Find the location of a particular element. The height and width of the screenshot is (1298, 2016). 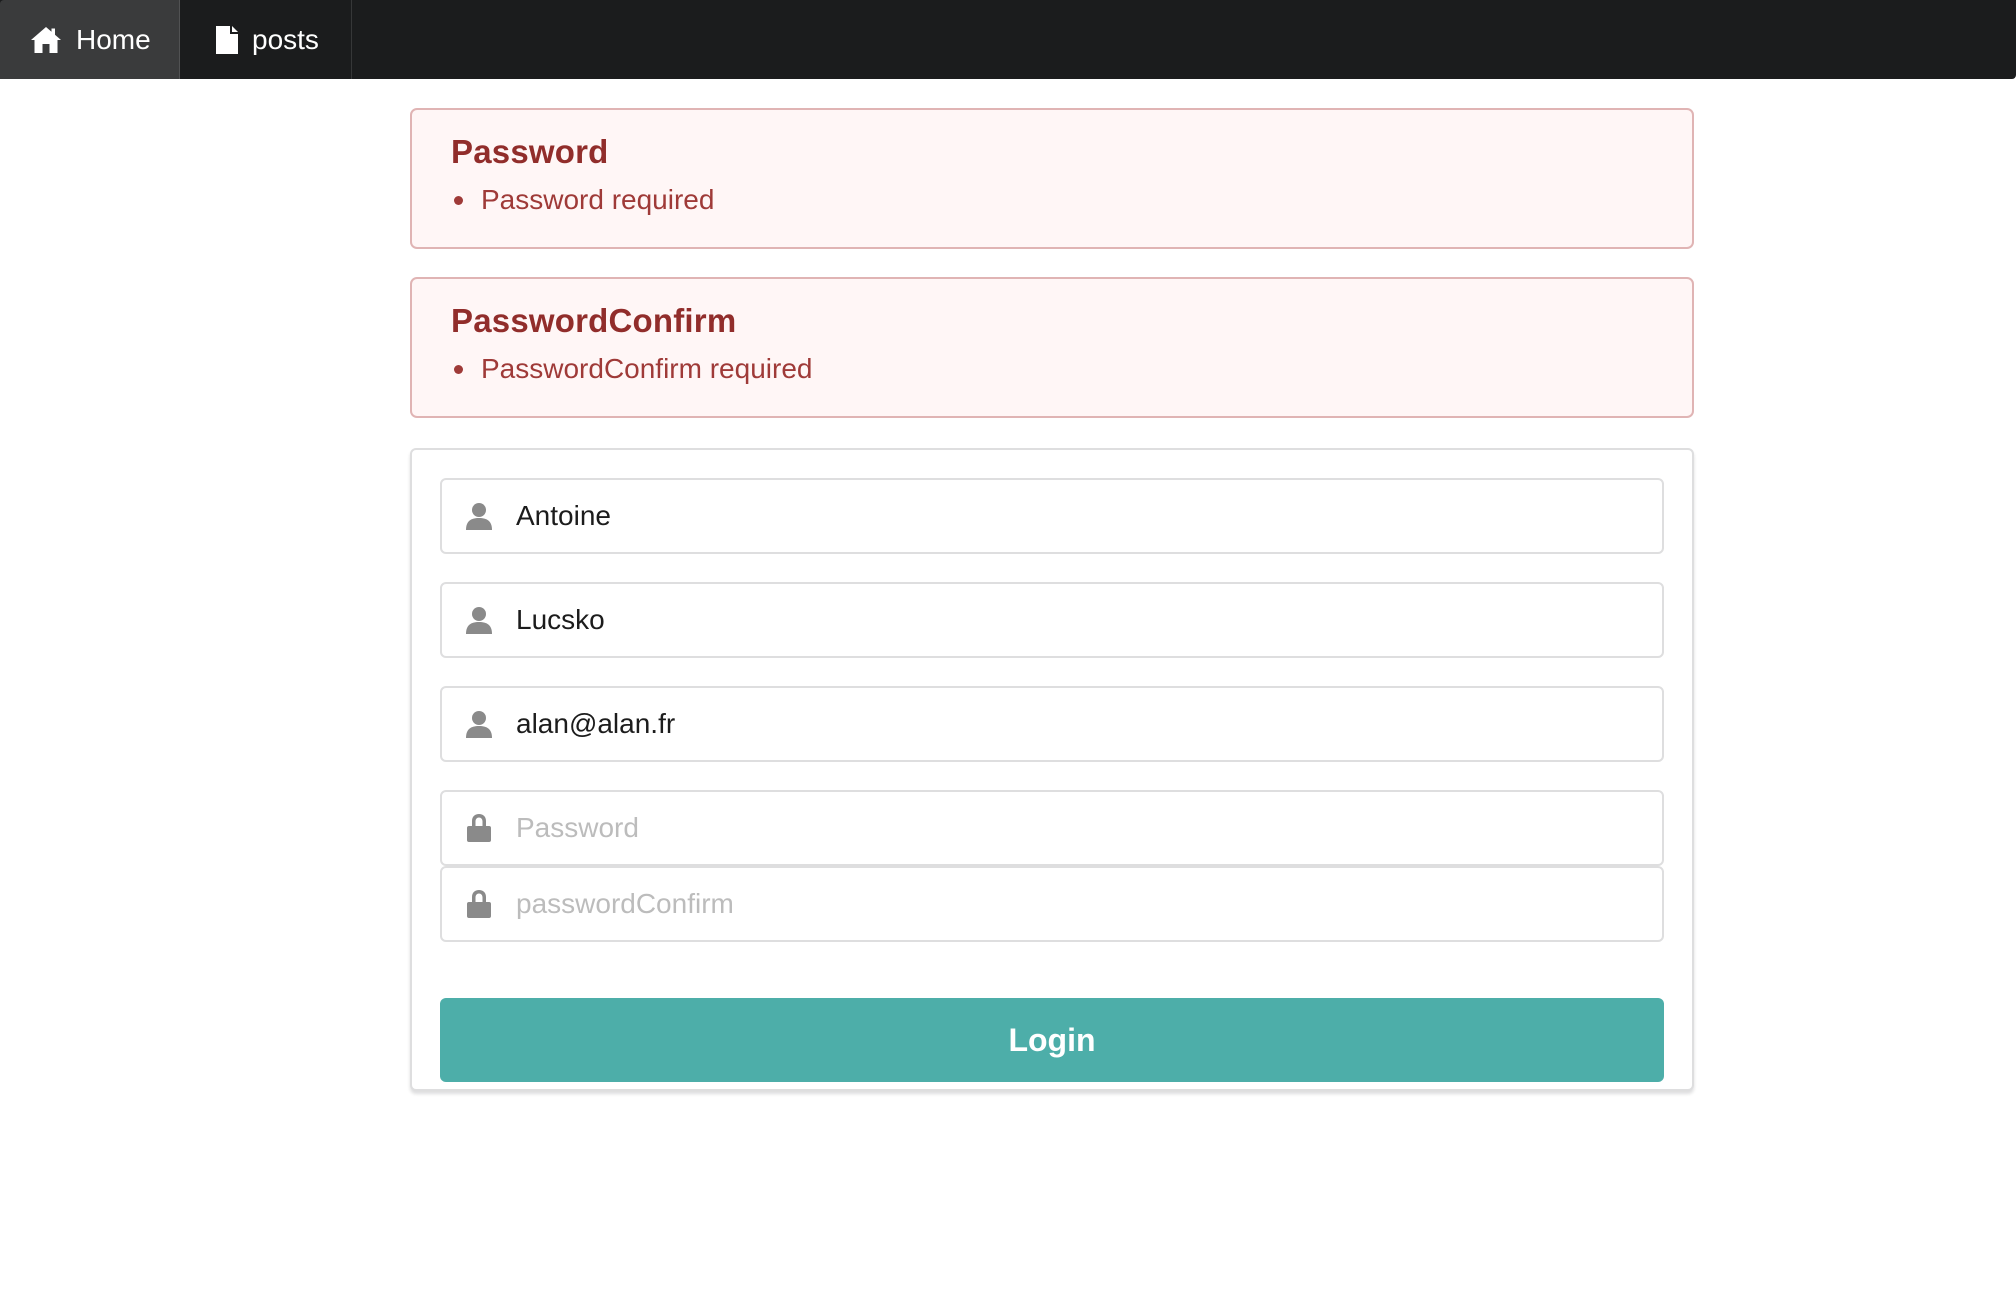

file-icon is located at coordinates (227, 39).